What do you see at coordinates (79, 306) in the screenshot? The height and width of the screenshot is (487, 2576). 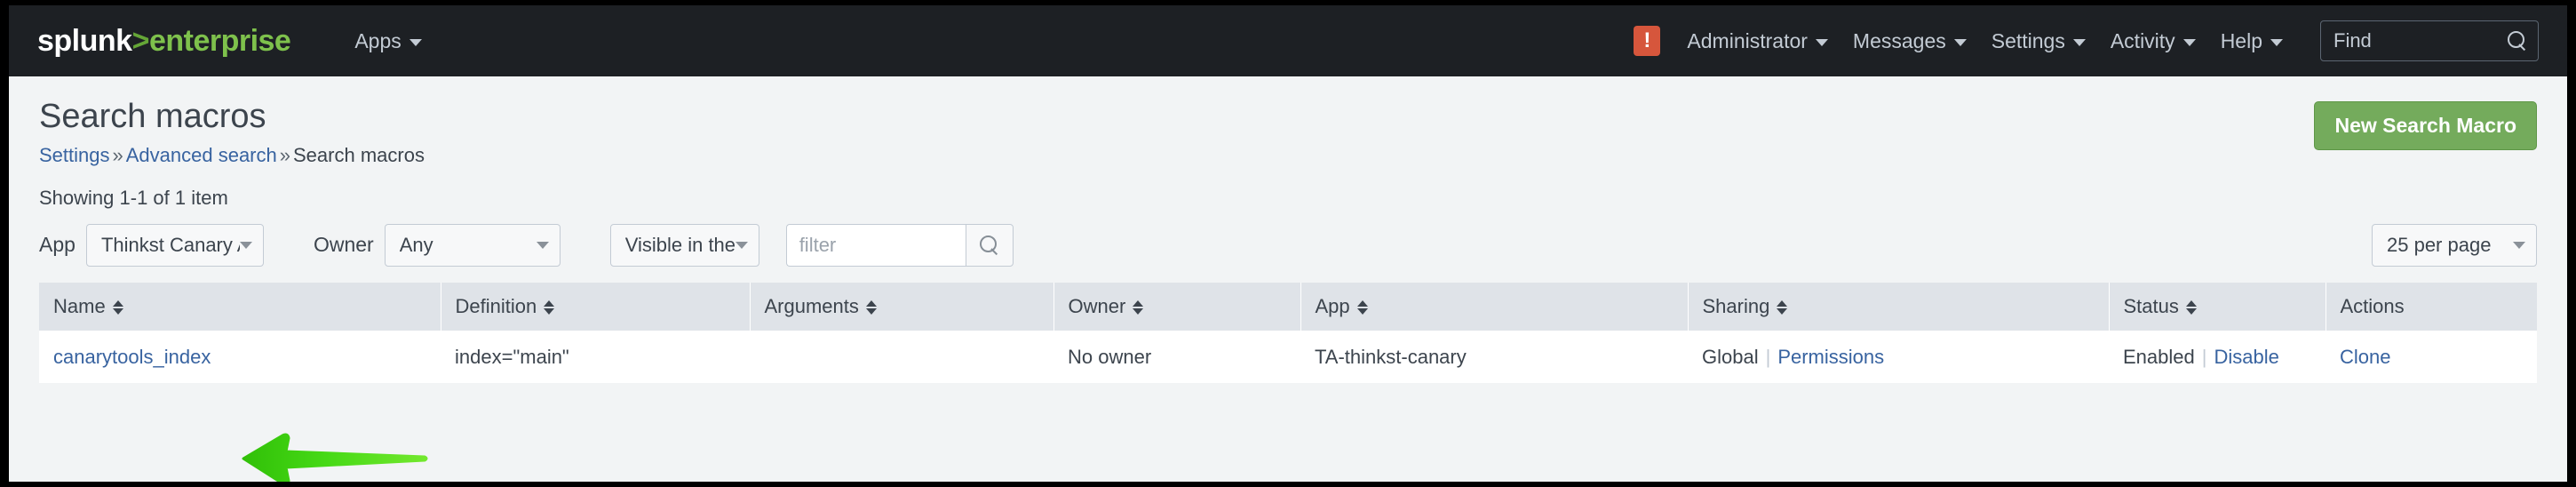 I see `column-header-name-label: Name` at bounding box center [79, 306].